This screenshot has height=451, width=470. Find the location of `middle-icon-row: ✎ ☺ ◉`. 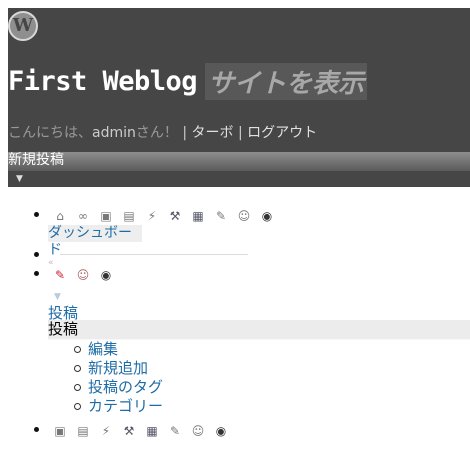

middle-icon-row: ✎ ☺ ◉ is located at coordinates (83, 275).